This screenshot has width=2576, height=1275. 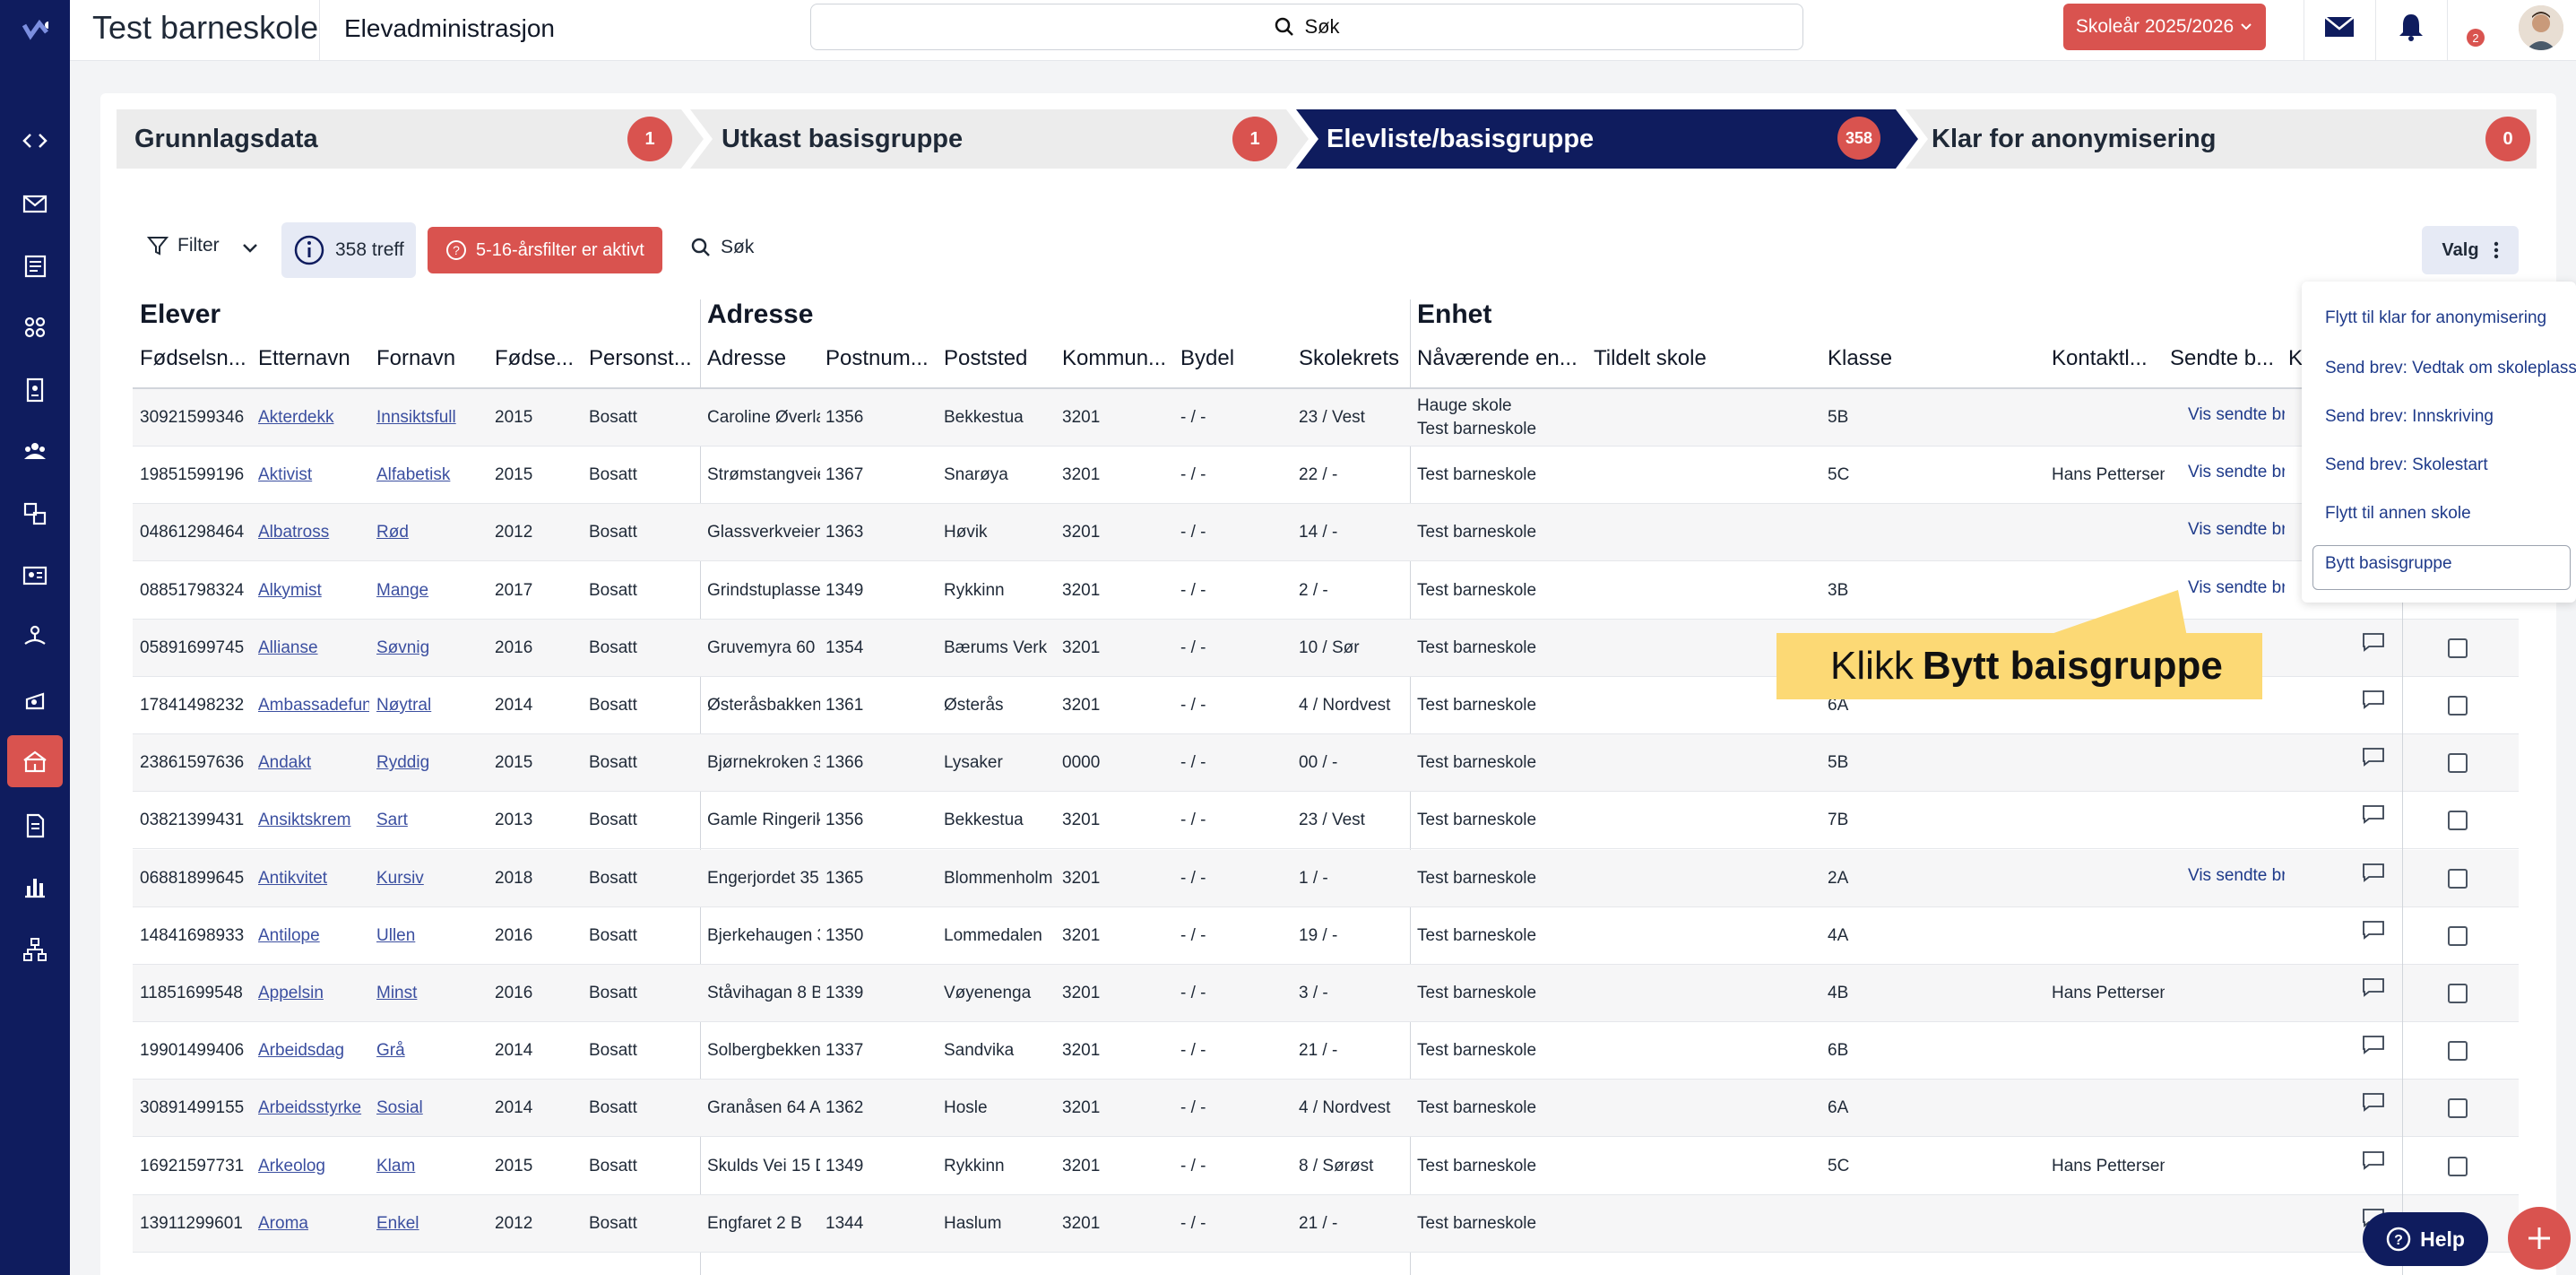 What do you see at coordinates (313, 878) in the screenshot?
I see `cell-etternavn: Antikvitet` at bounding box center [313, 878].